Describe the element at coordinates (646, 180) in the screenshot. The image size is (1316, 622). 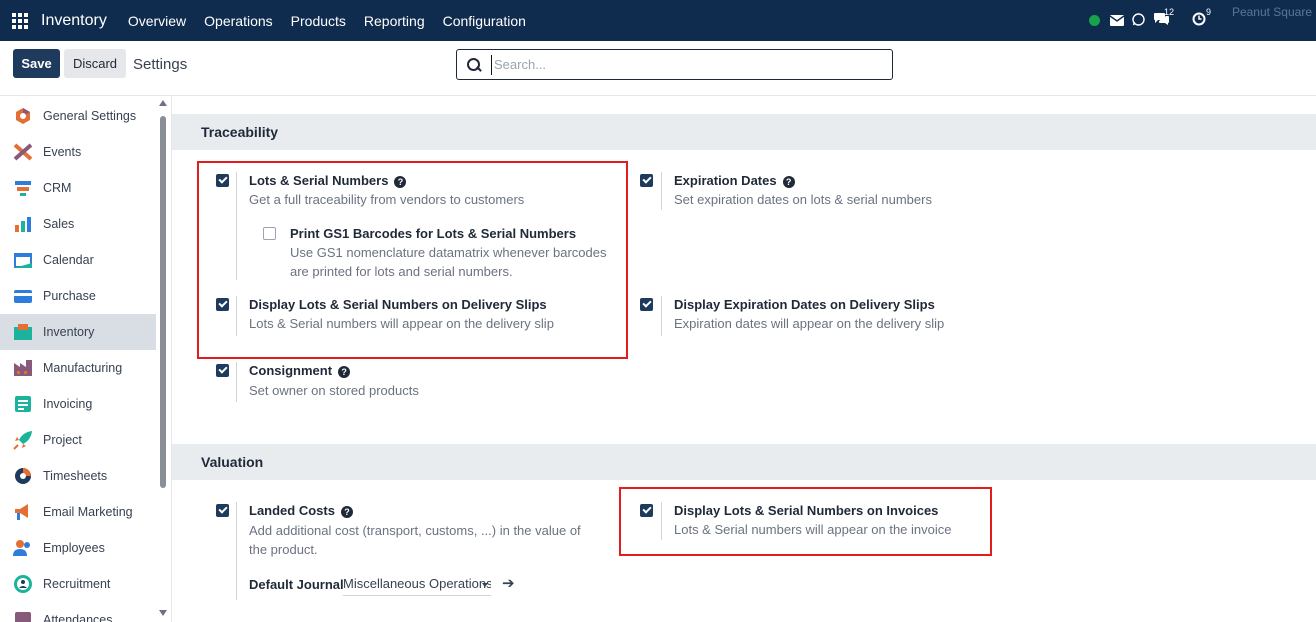
I see `expiration-dates-checkbox` at that location.